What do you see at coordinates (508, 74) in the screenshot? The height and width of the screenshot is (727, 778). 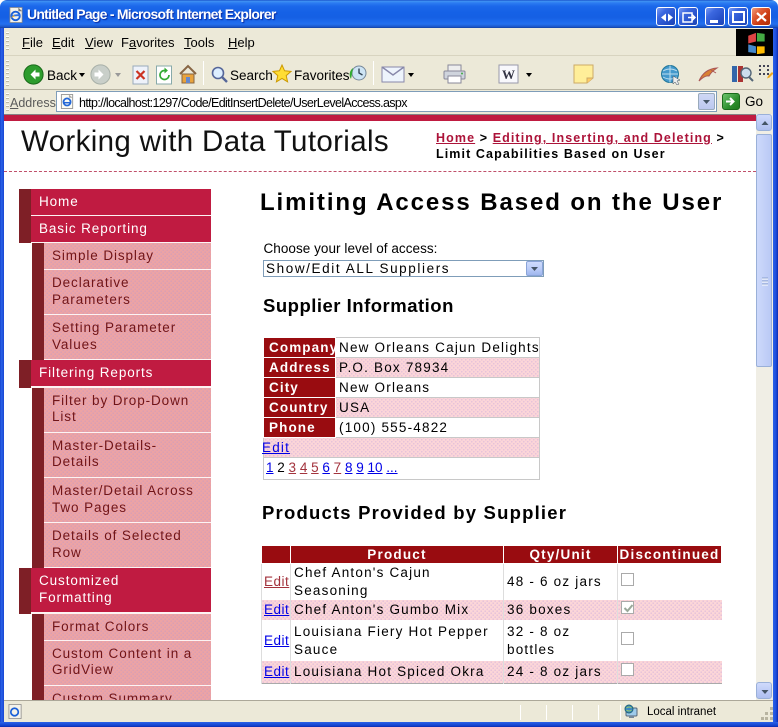 I see `svg-text: W` at bounding box center [508, 74].